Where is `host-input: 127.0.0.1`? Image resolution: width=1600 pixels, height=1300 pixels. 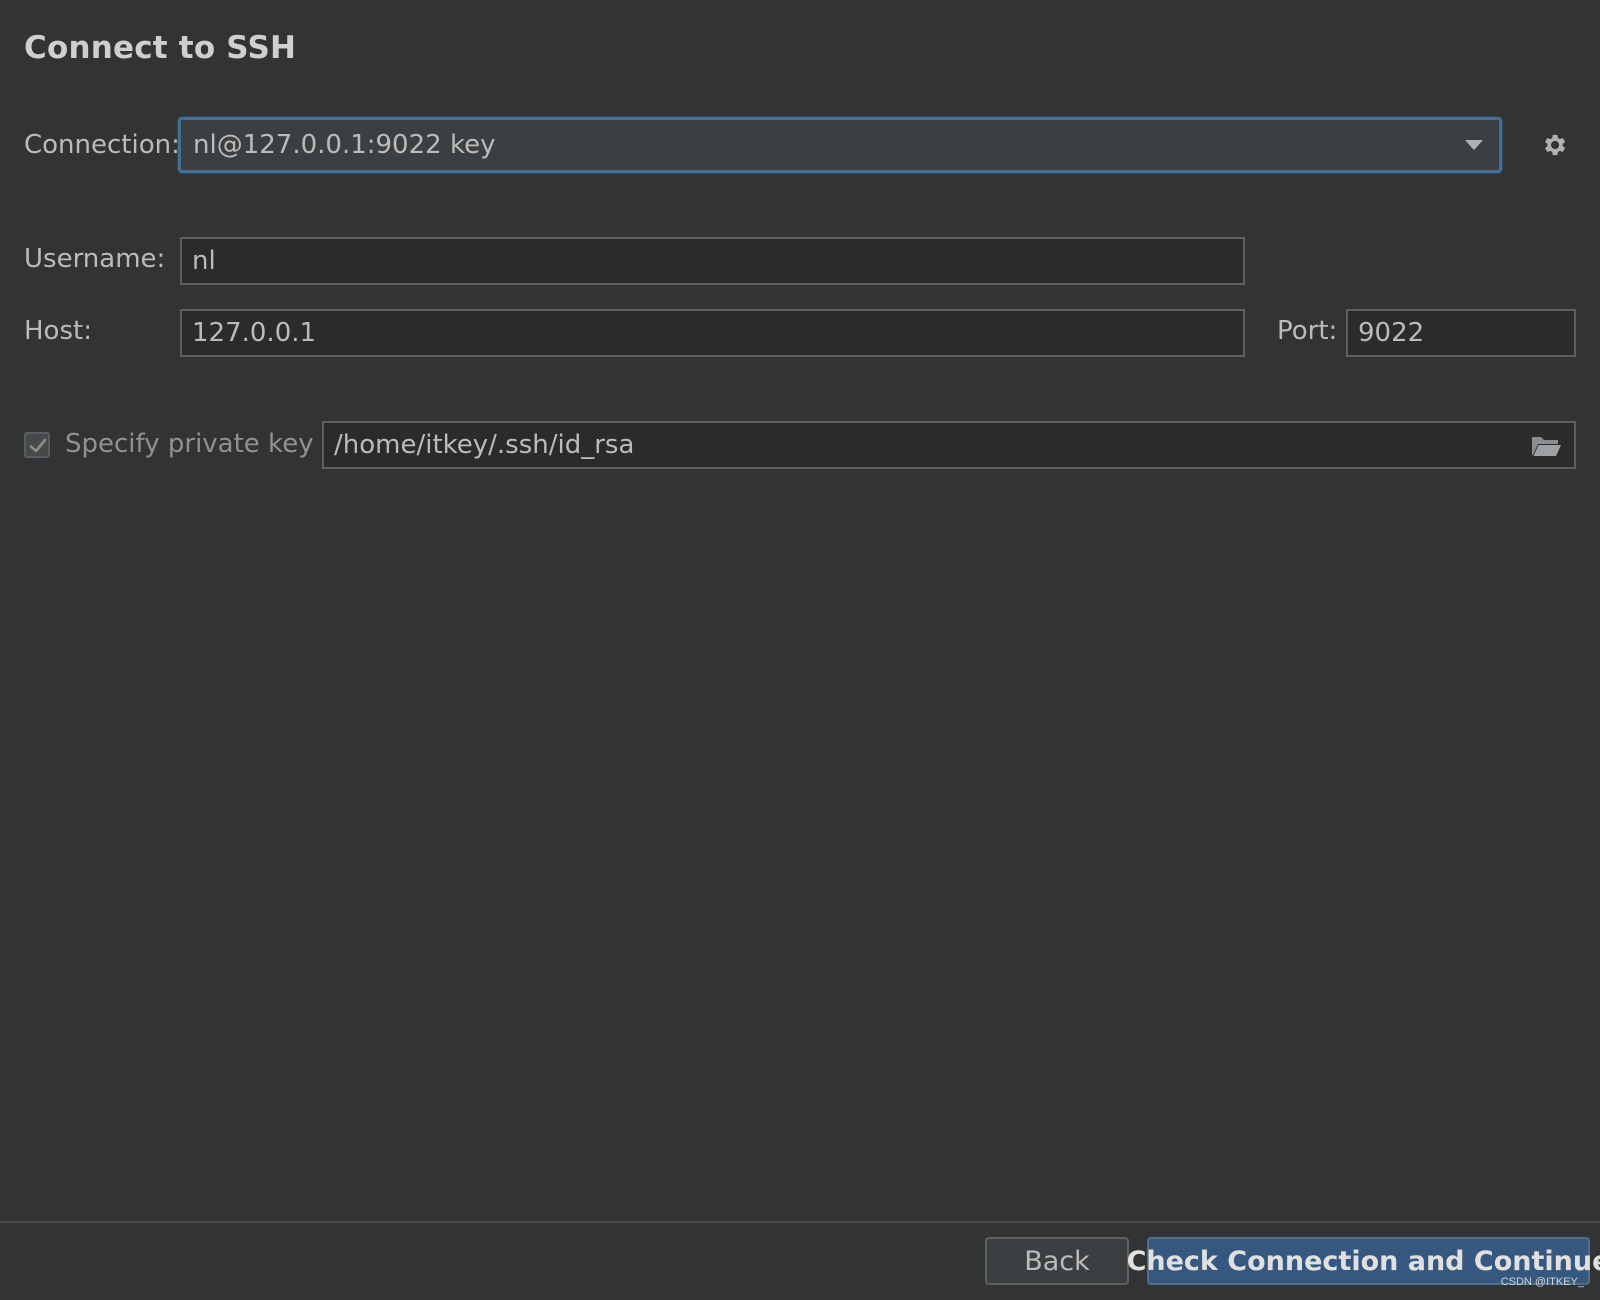 host-input: 127.0.0.1 is located at coordinates (712, 333).